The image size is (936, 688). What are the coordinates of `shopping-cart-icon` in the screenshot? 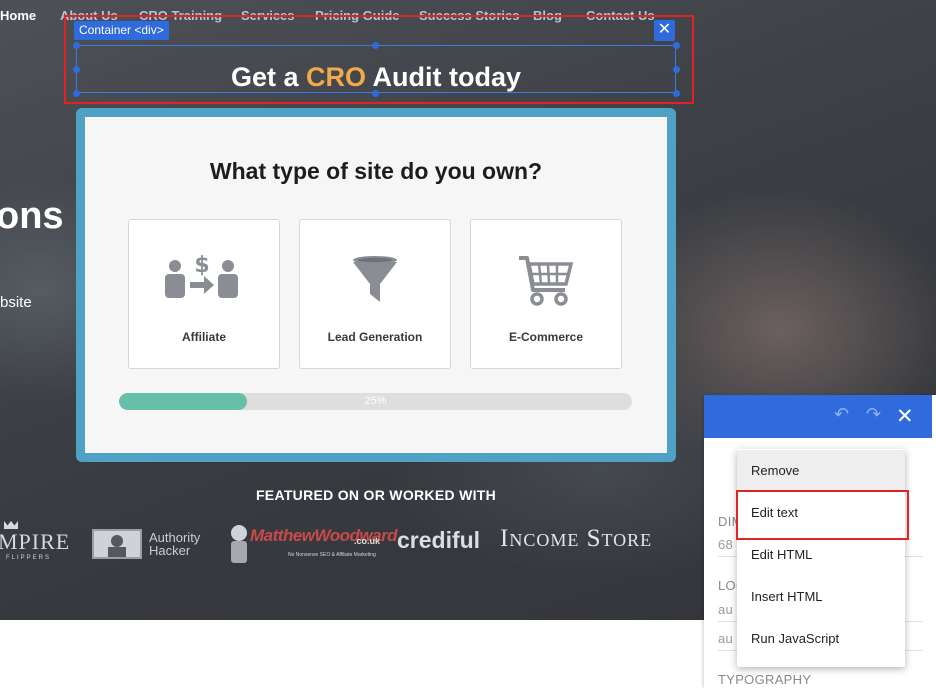 It's located at (546, 284).